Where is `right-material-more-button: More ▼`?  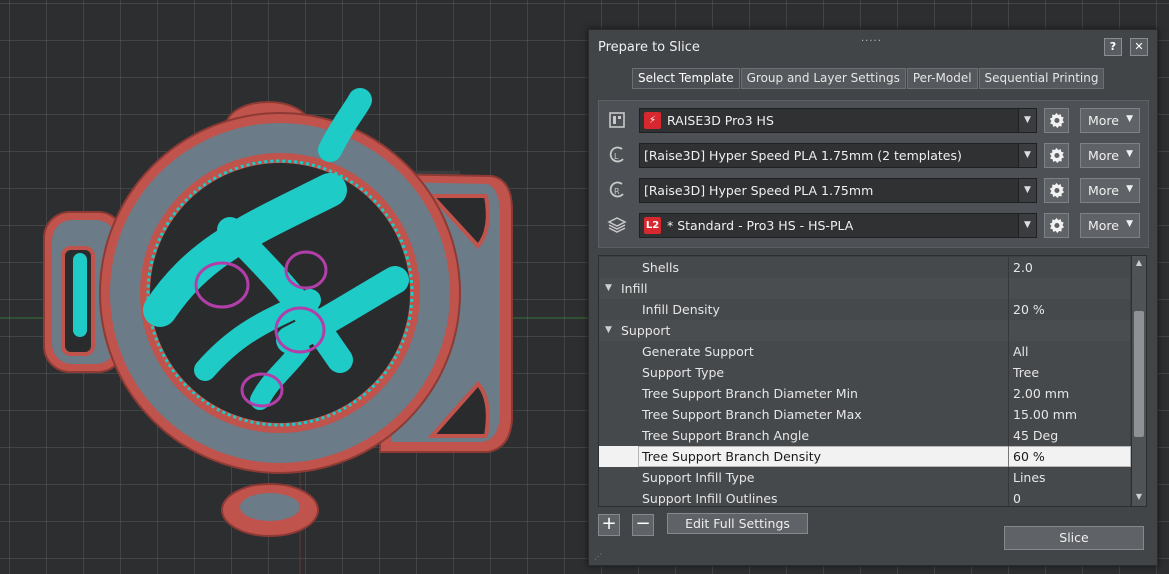
right-material-more-button: More ▼ is located at coordinates (1110, 190).